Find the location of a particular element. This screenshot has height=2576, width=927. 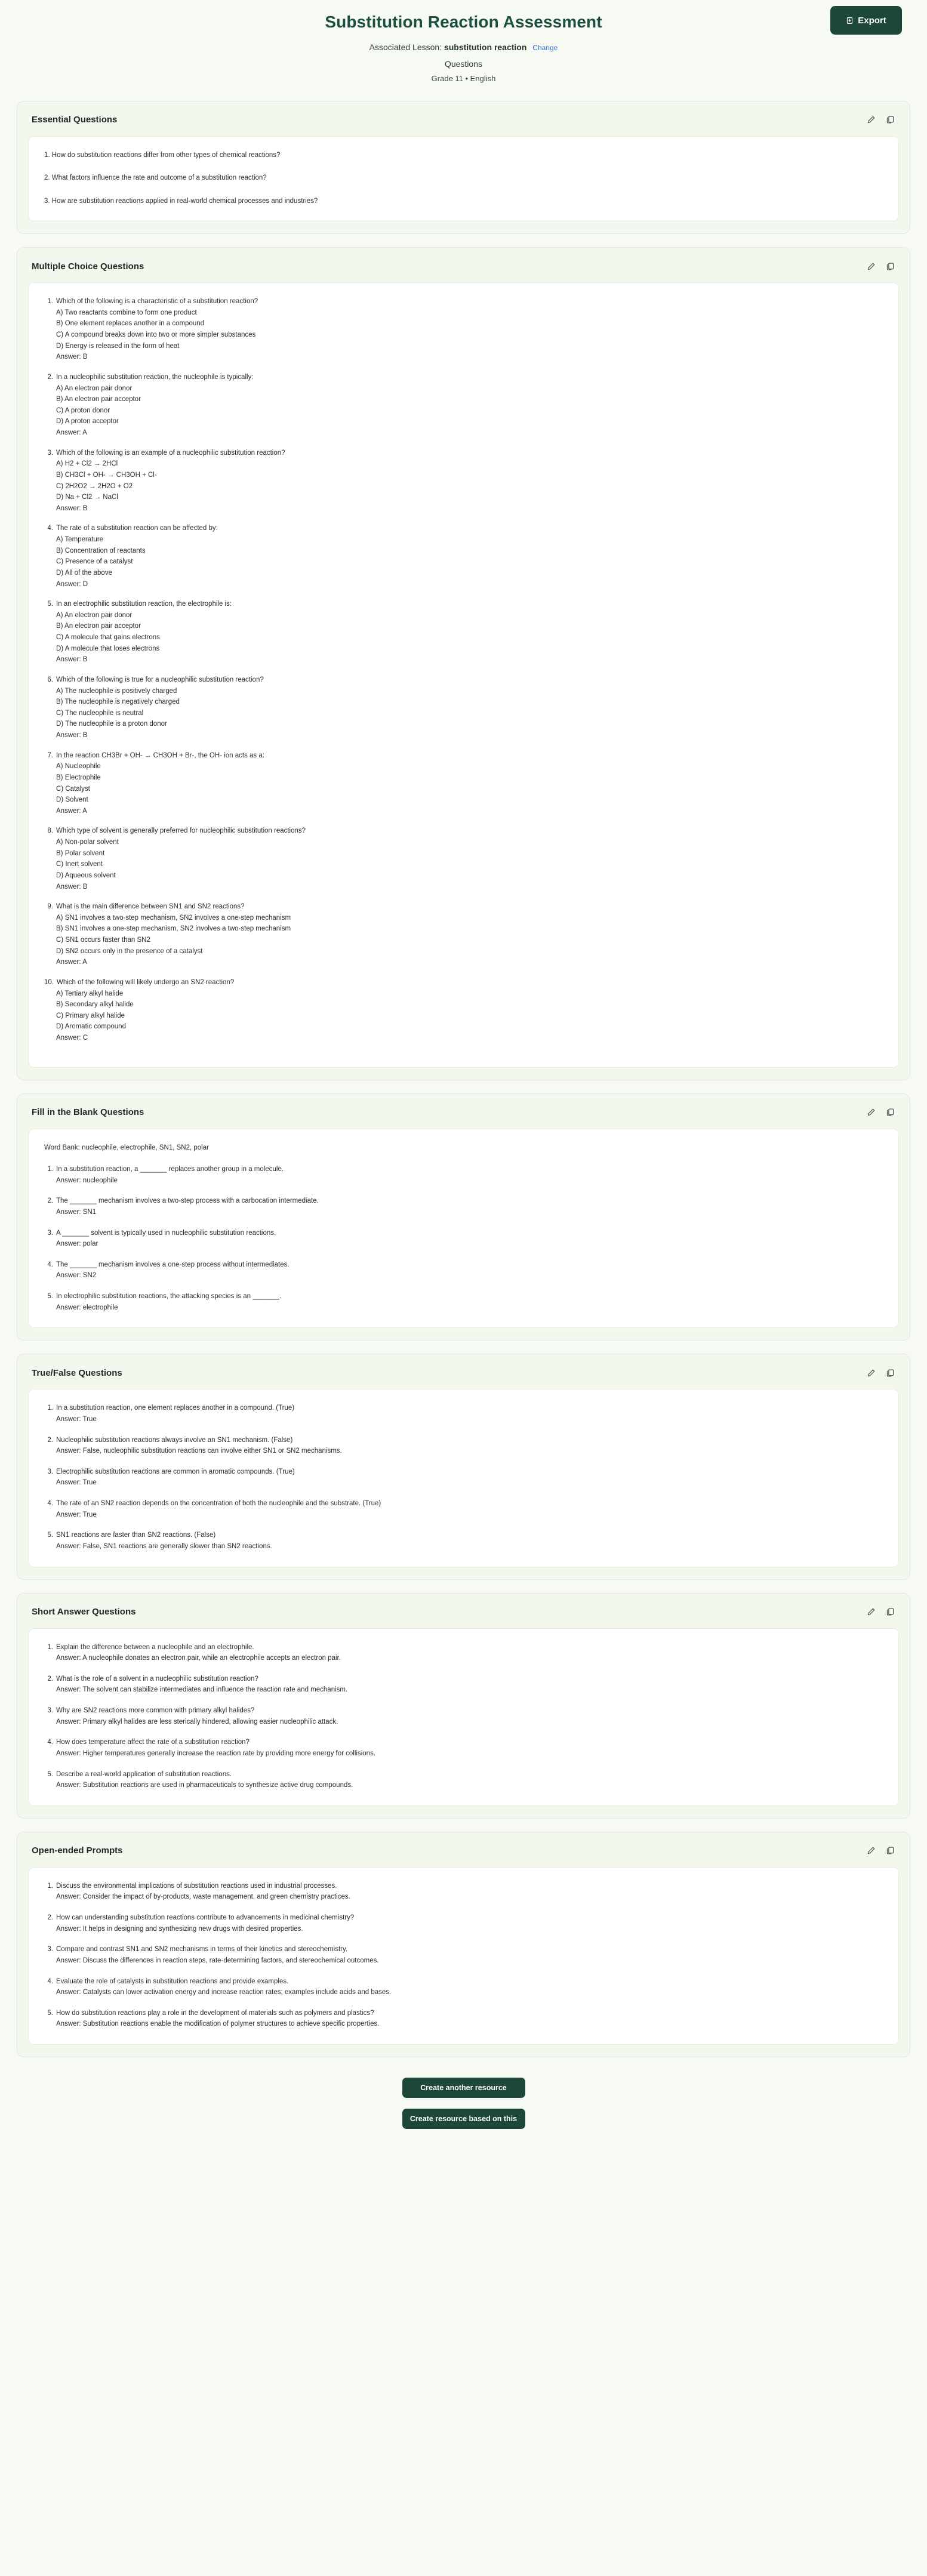

answer-option: C) A molecule that gains electrons is located at coordinates (108, 638).